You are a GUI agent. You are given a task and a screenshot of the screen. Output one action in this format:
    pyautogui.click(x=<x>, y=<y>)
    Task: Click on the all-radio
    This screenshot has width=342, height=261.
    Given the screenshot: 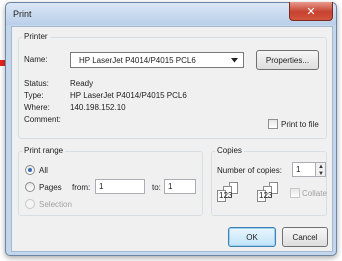 What is the action you would take?
    pyautogui.click(x=30, y=170)
    